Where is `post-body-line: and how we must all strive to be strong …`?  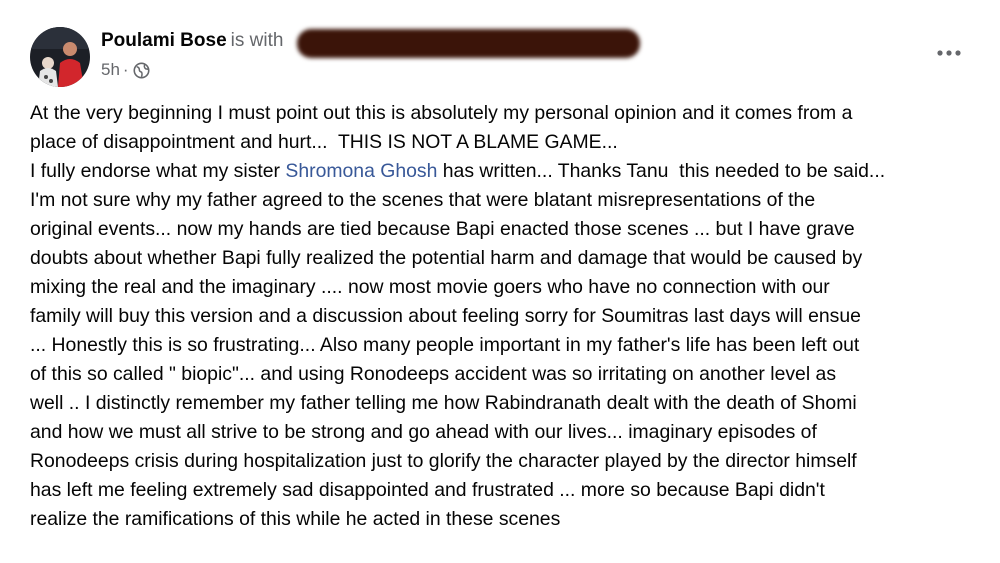
post-body-line: and how we must all strive to be strong … is located at coordinates (423, 432).